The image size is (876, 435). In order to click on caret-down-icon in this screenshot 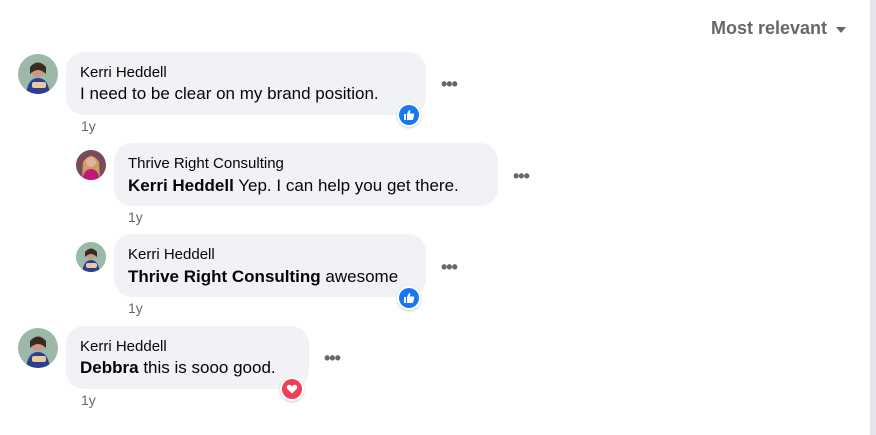, I will do `click(841, 29)`.